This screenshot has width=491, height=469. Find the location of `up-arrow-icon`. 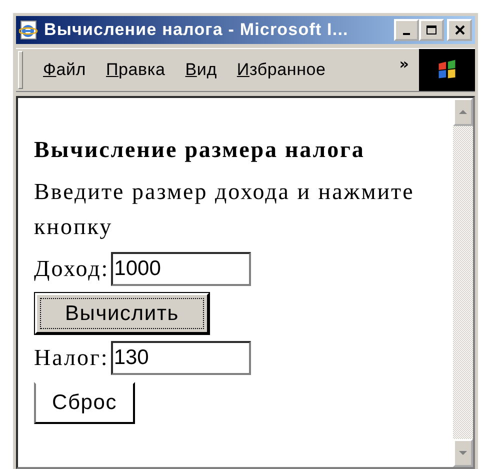

up-arrow-icon is located at coordinates (463, 112).